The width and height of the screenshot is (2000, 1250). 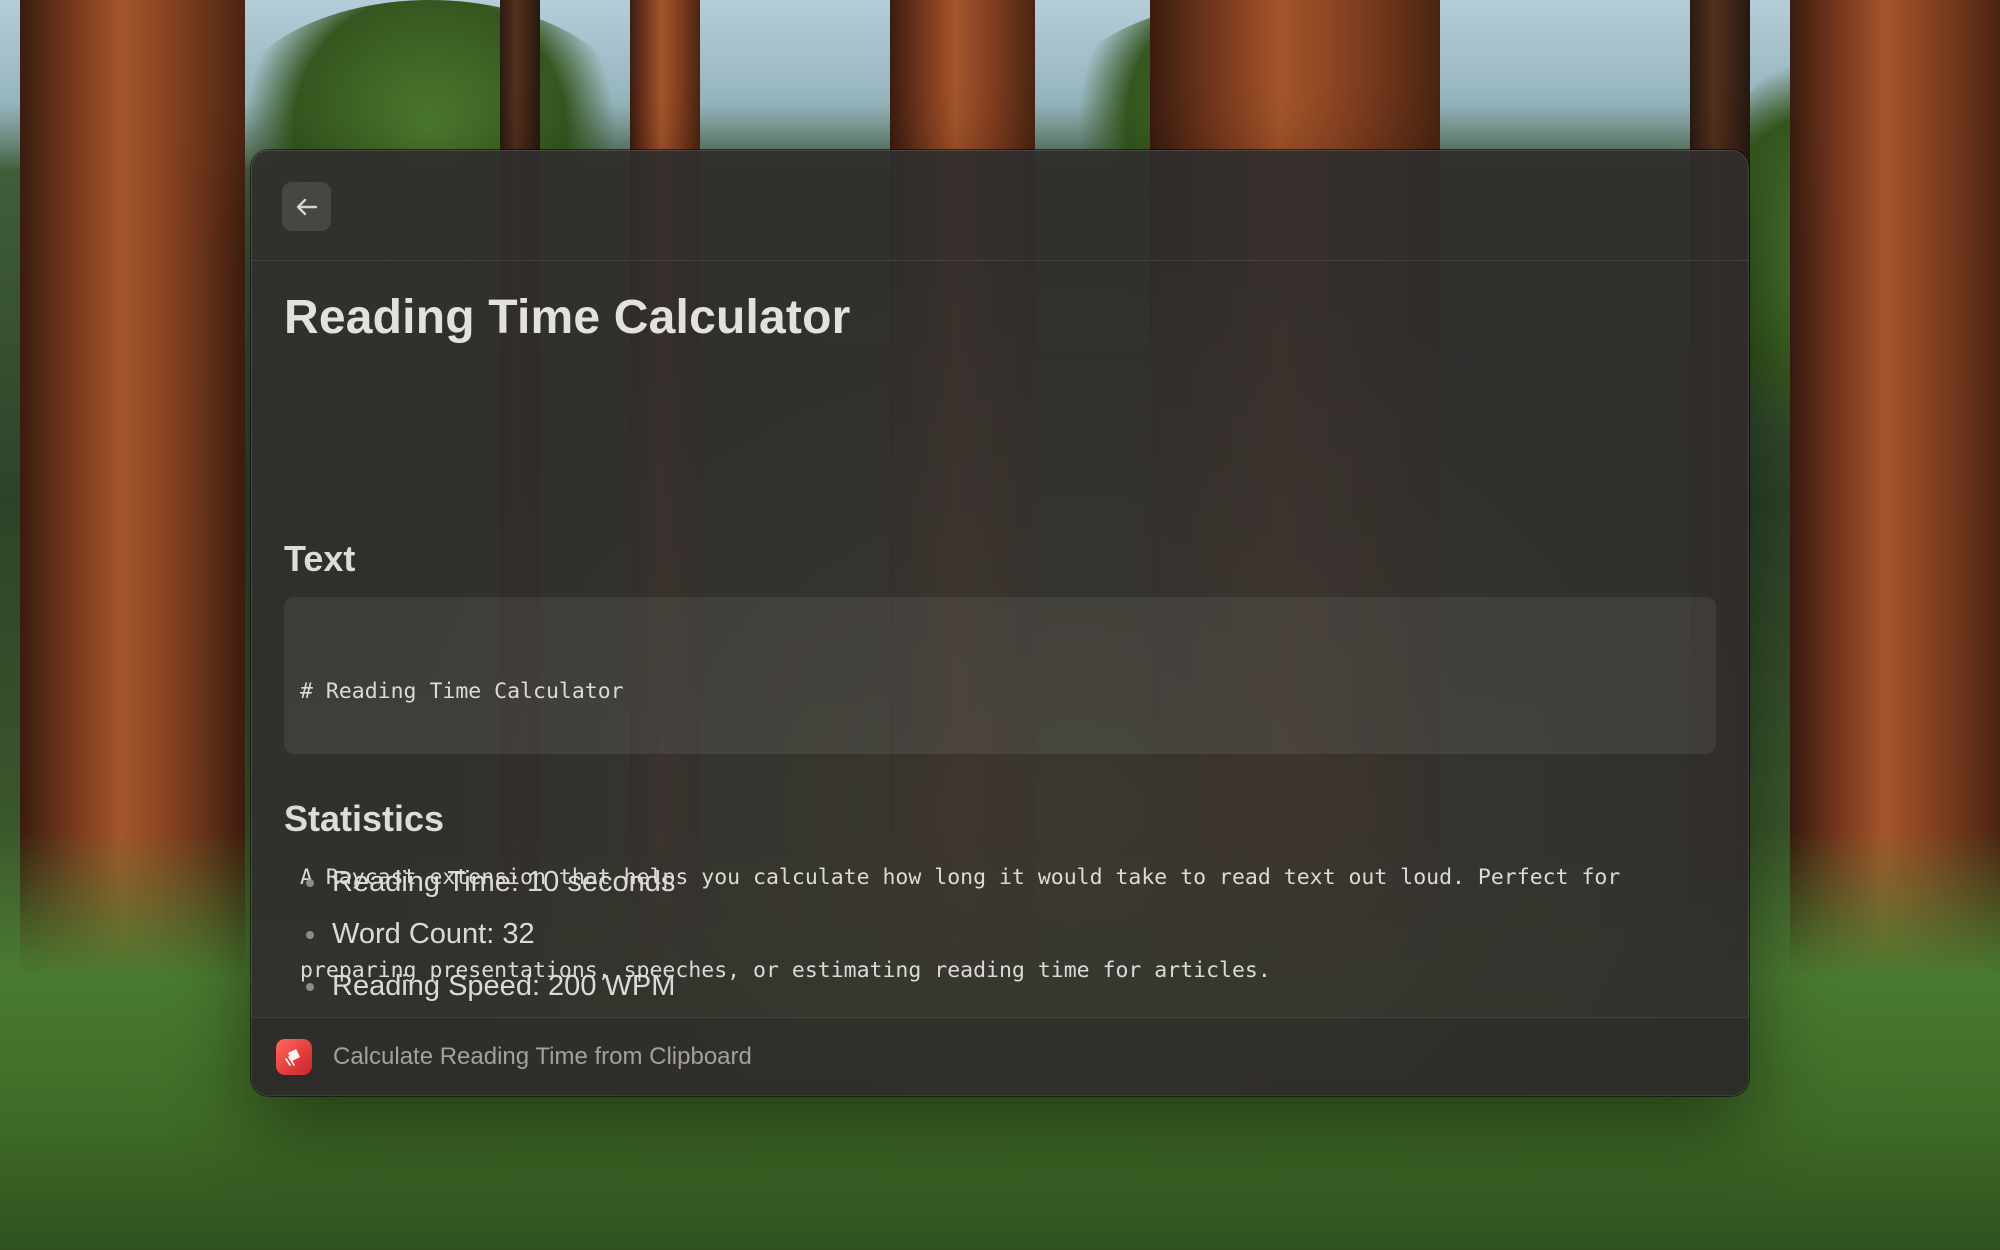 What do you see at coordinates (364, 818) in the screenshot?
I see `statistics-heading: Statistics` at bounding box center [364, 818].